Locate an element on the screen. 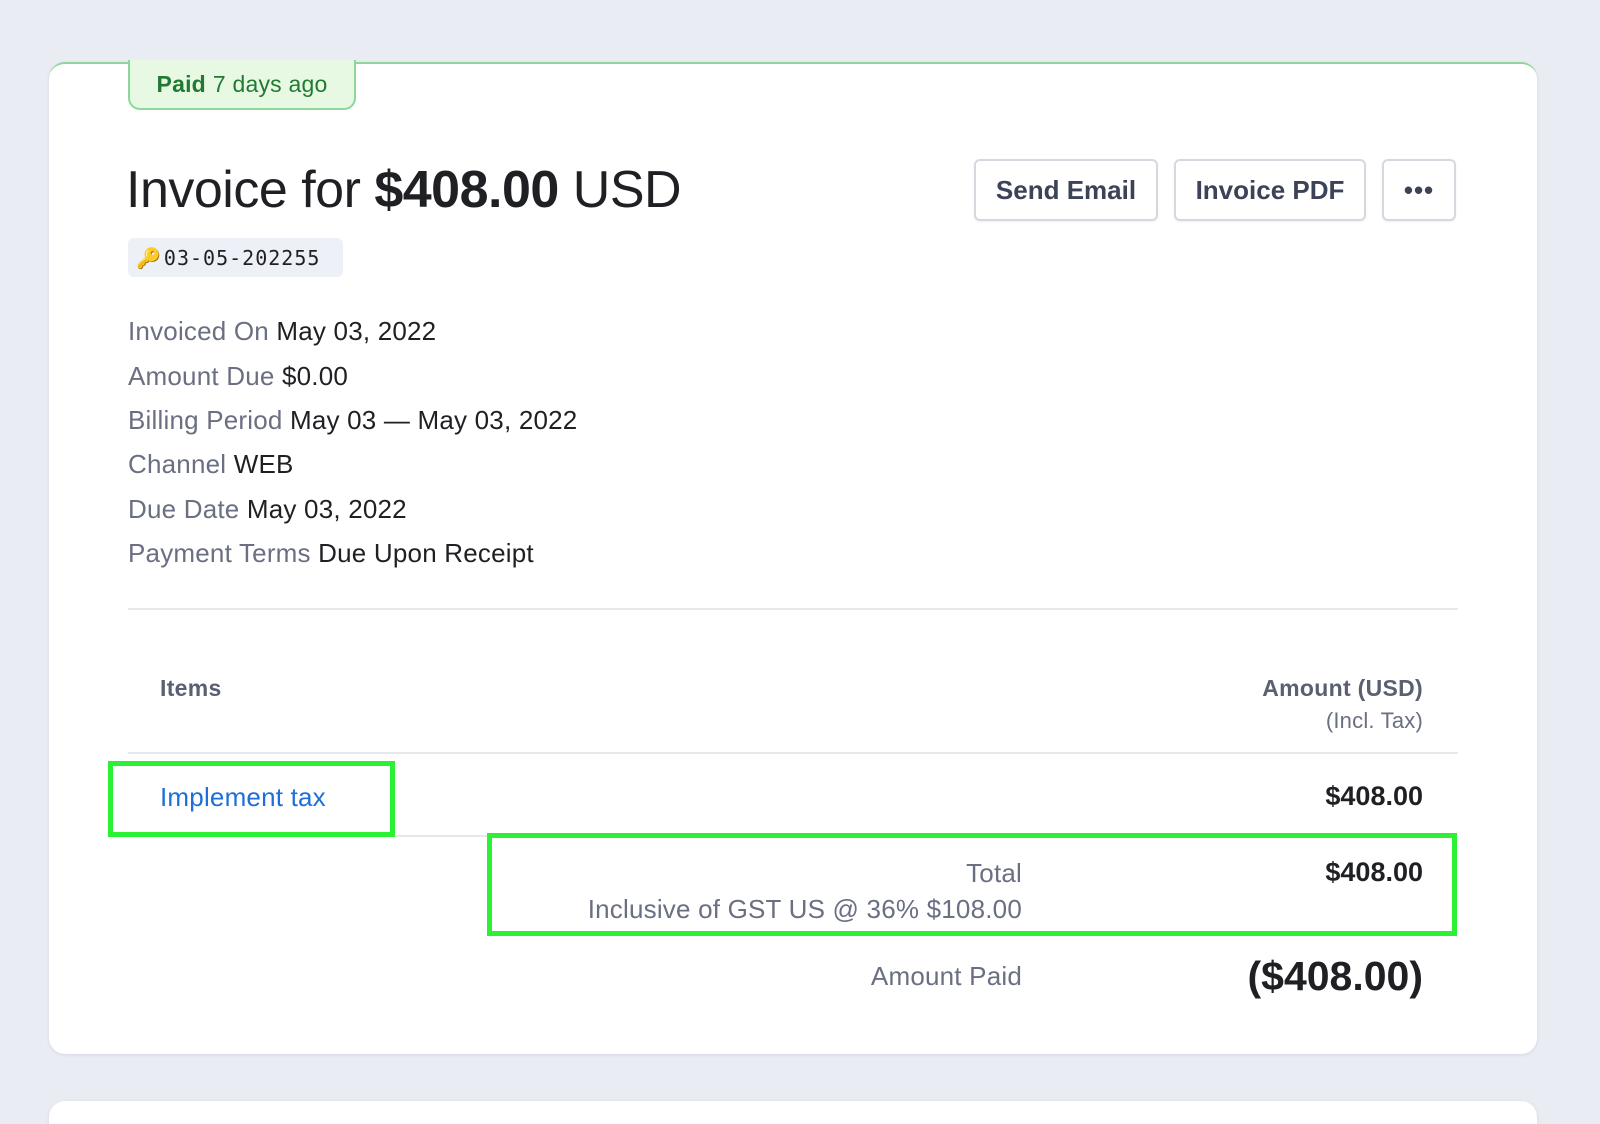 This screenshot has width=1600, height=1124. detail-label: Billing Period is located at coordinates (205, 420).